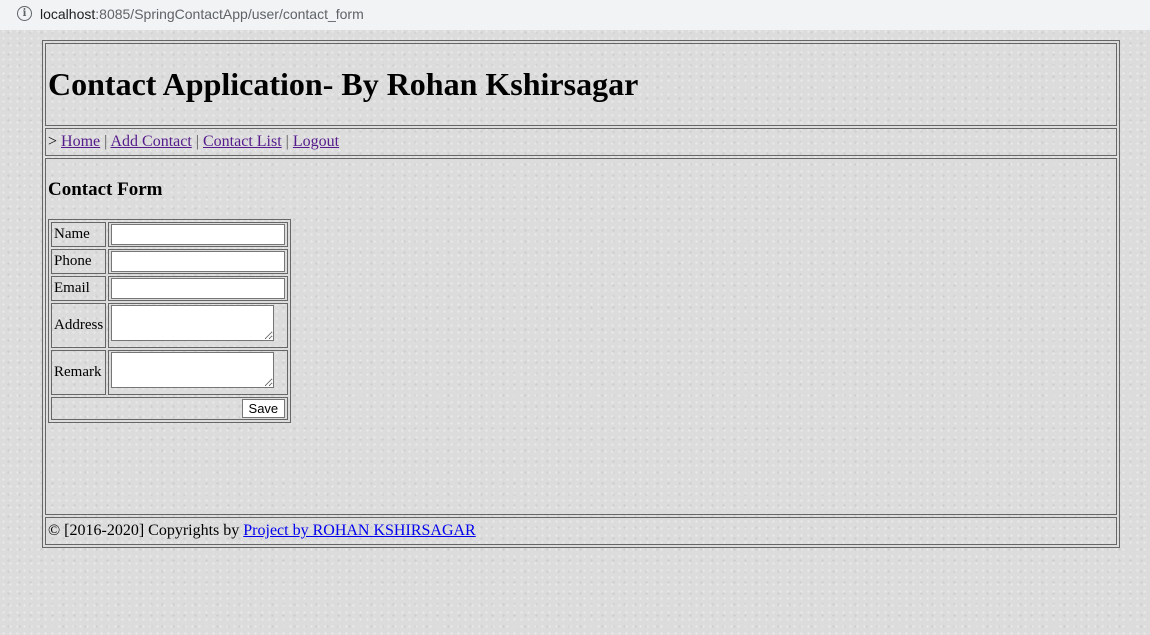  I want to click on phone-label: Phone, so click(79, 262).